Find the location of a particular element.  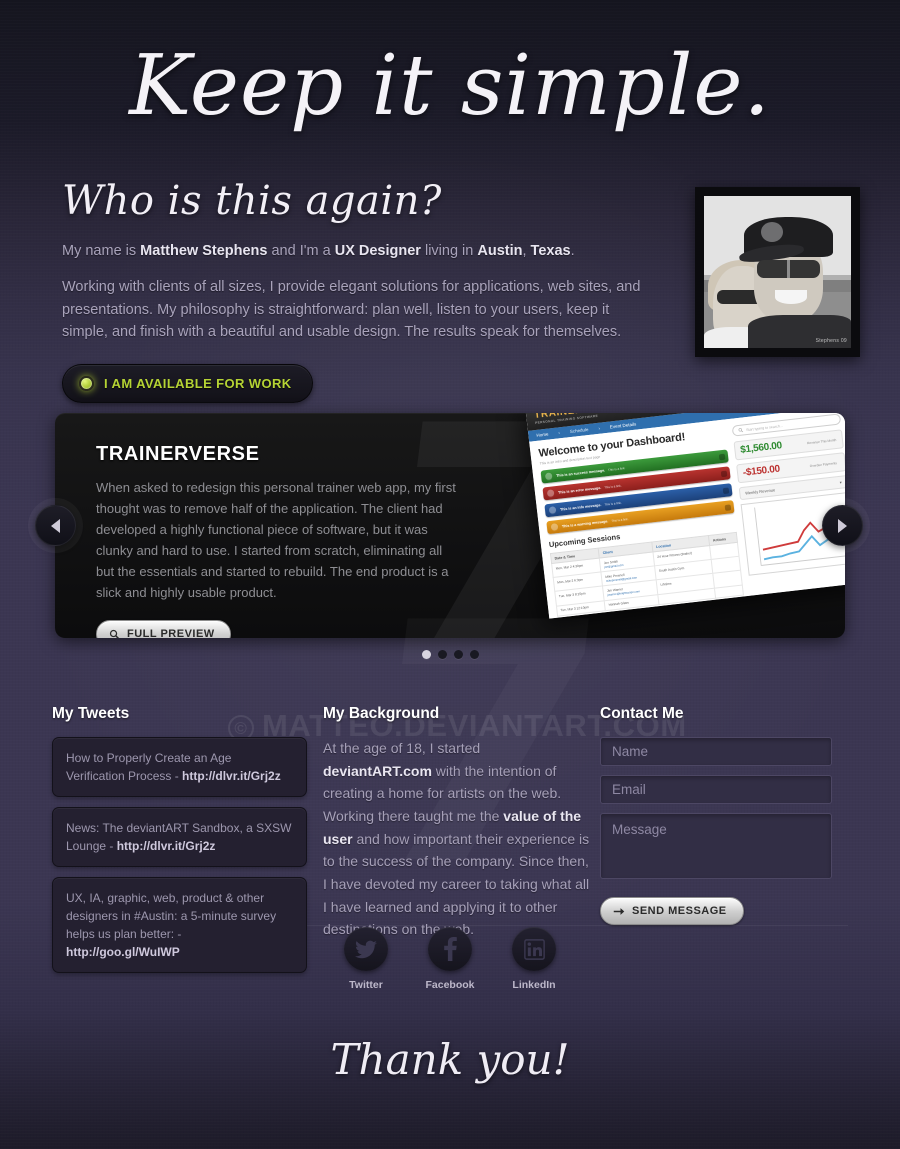

send-message-label: SEND MESSAGE is located at coordinates (679, 911).